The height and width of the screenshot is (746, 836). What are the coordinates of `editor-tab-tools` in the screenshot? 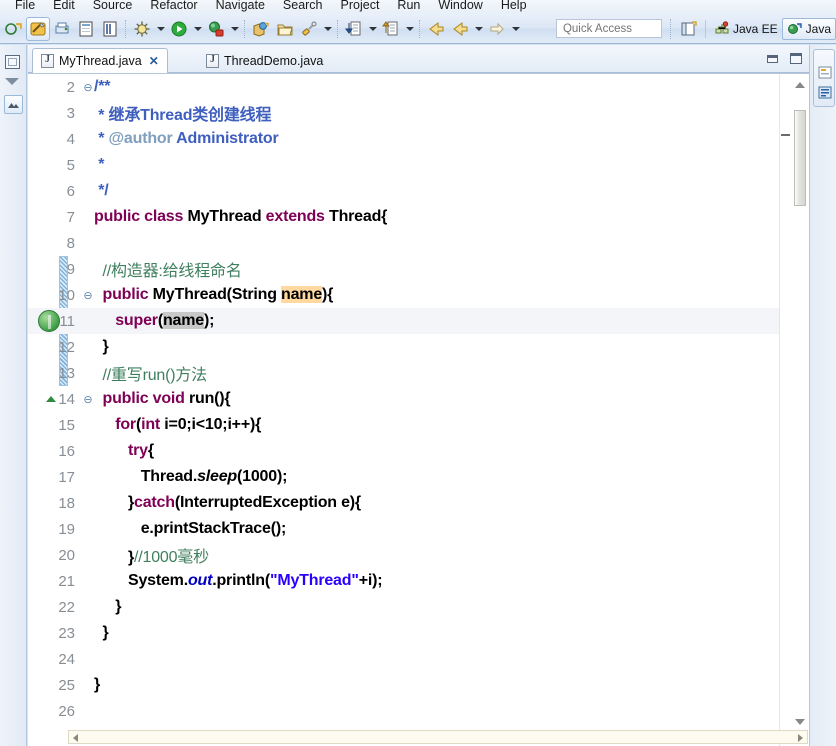 It's located at (784, 58).